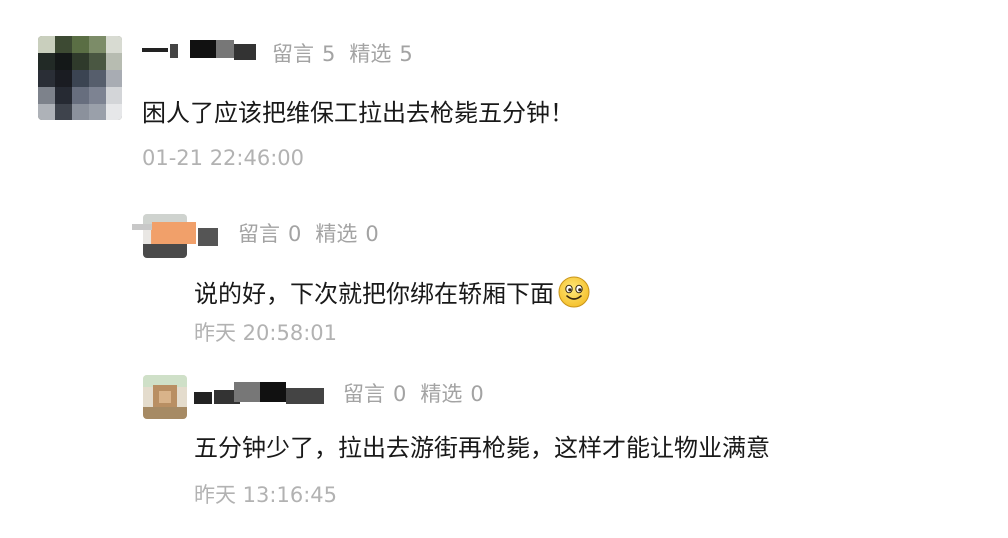 The image size is (1008, 538). I want to click on reply-count: 5, so click(329, 54).